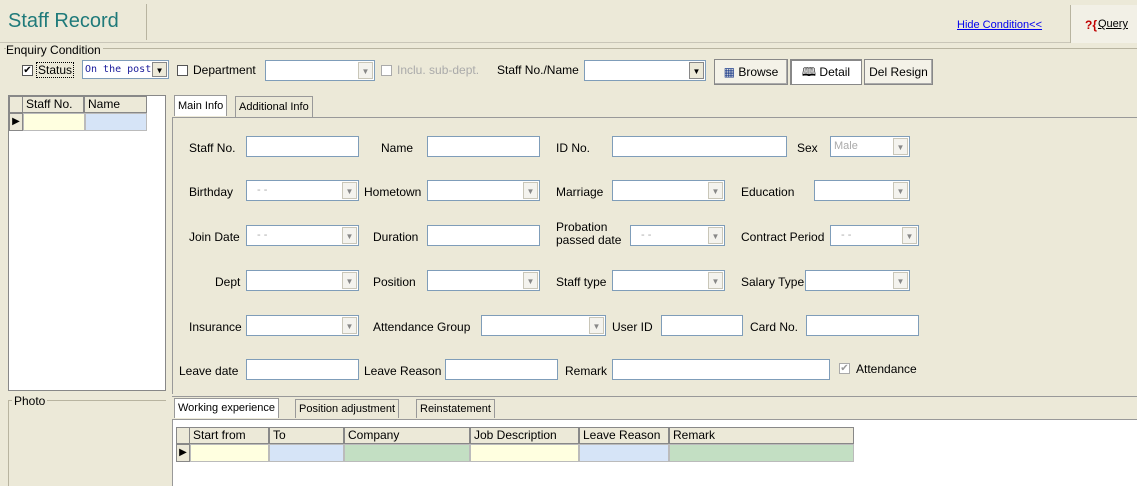  I want to click on duration-input, so click(483, 235).